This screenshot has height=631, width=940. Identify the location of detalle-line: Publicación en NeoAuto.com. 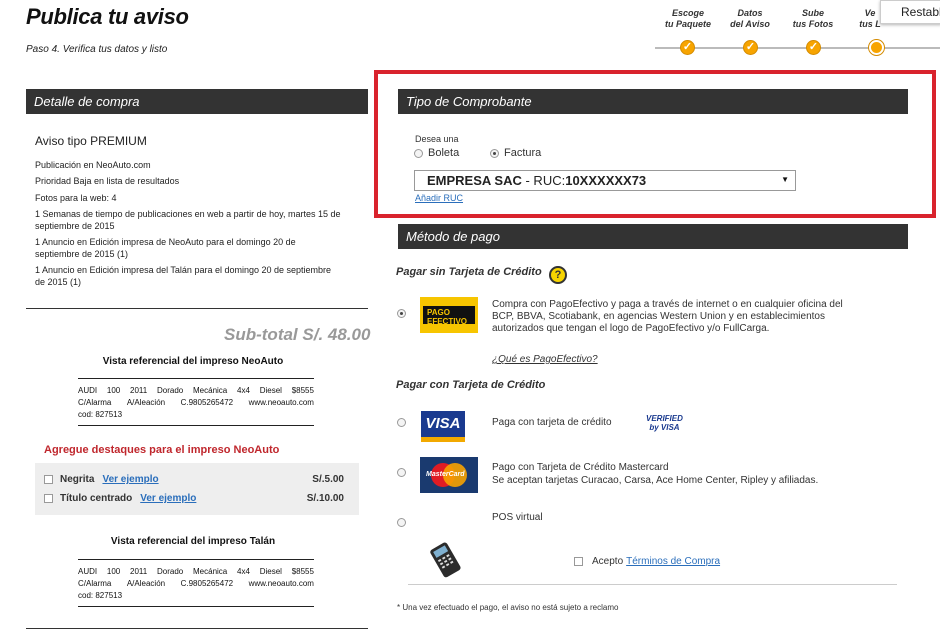
(93, 165).